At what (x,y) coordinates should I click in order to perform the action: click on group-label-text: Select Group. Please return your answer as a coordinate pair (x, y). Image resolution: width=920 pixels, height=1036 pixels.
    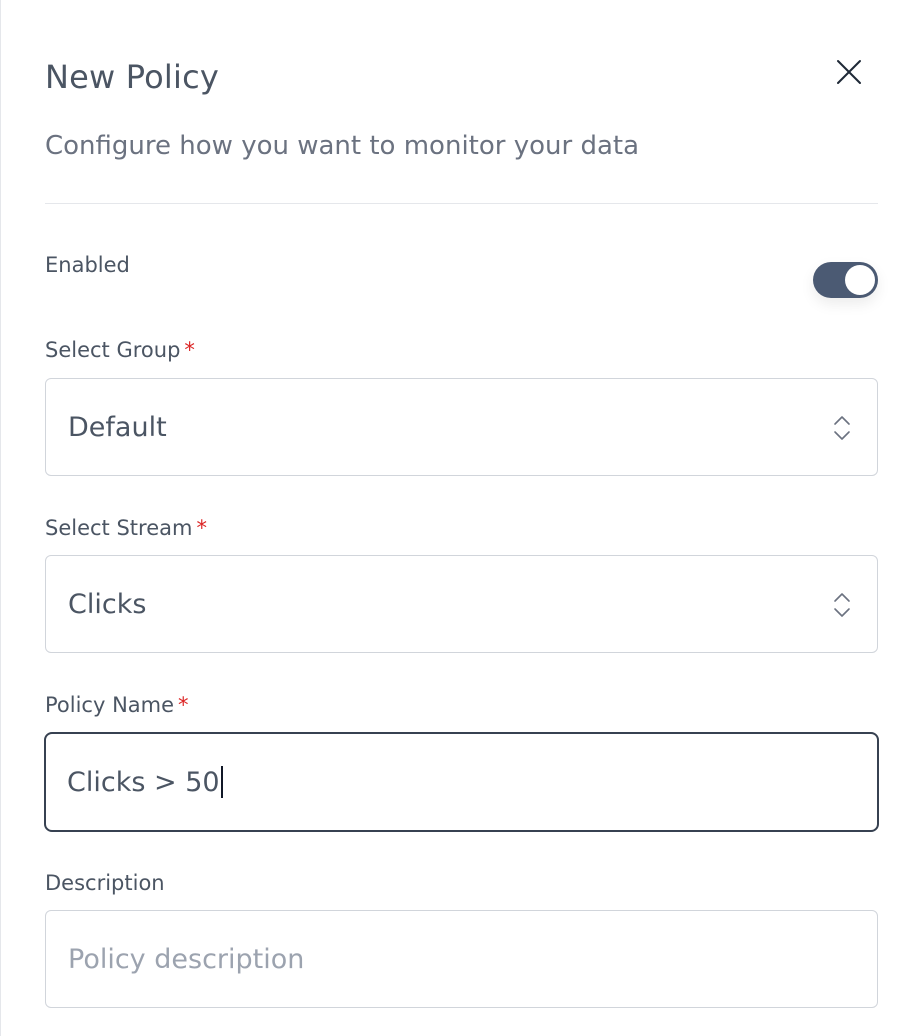
    Looking at the image, I should click on (113, 350).